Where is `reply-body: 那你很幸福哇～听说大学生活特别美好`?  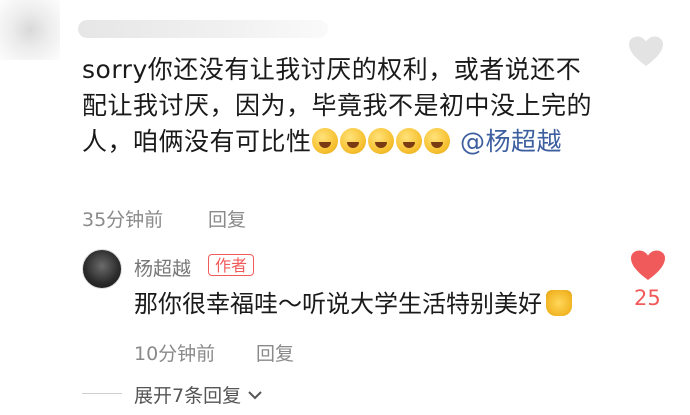 reply-body: 那你很幸福哇～听说大学生活特别美好 is located at coordinates (353, 304).